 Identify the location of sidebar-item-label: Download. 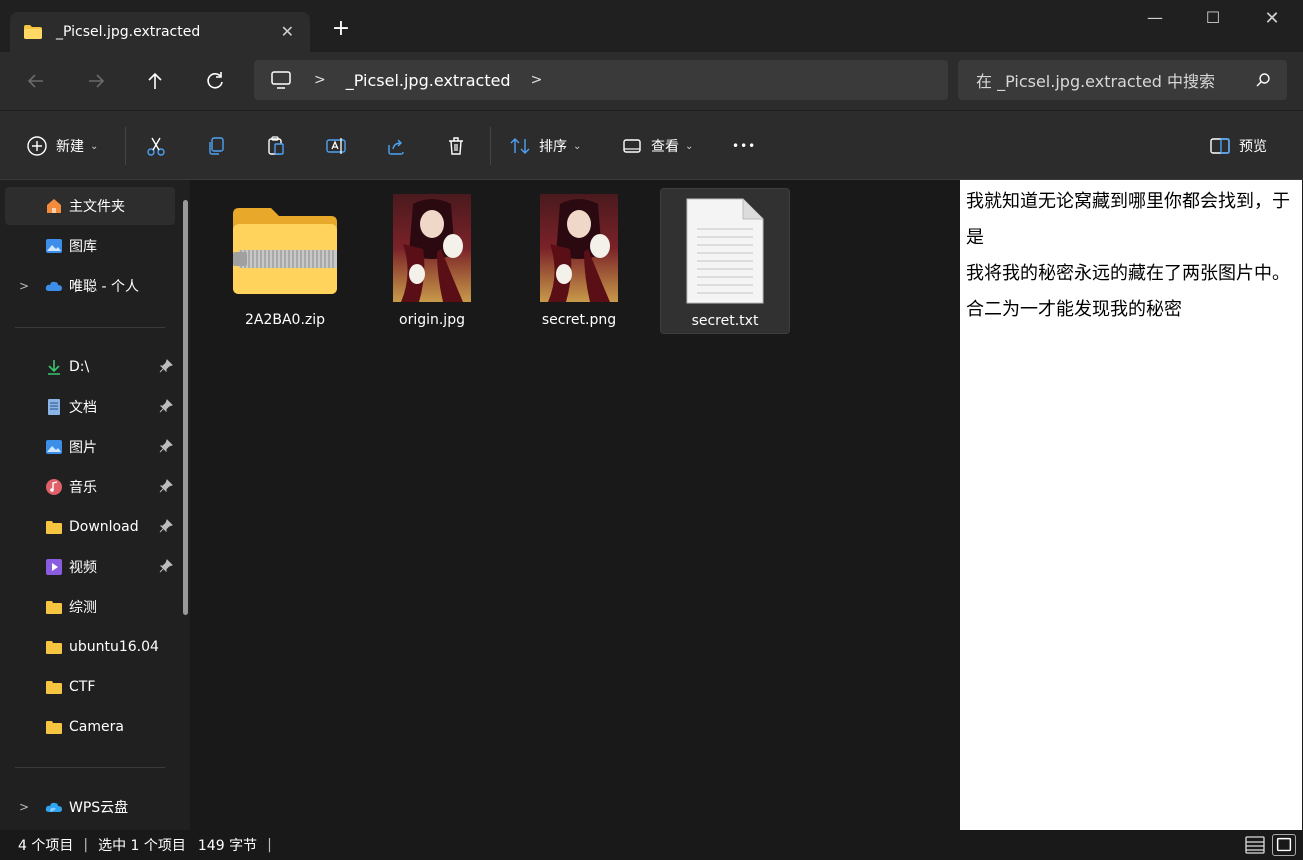
(104, 527).